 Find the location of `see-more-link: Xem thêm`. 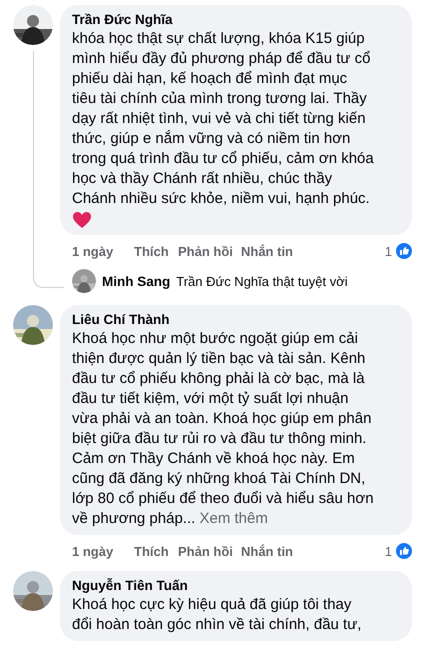

see-more-link: Xem thêm is located at coordinates (233, 518).